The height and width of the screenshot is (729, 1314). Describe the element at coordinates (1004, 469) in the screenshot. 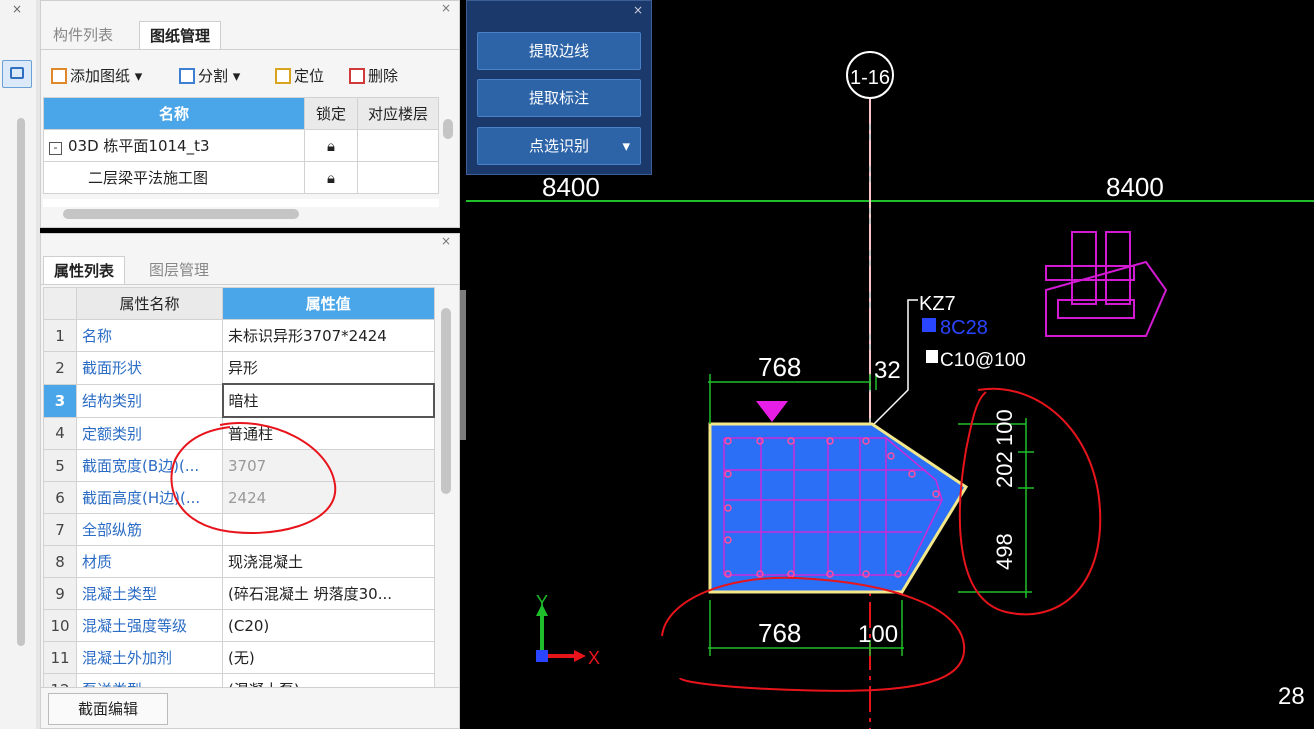

I see `dimension-text: 202` at that location.